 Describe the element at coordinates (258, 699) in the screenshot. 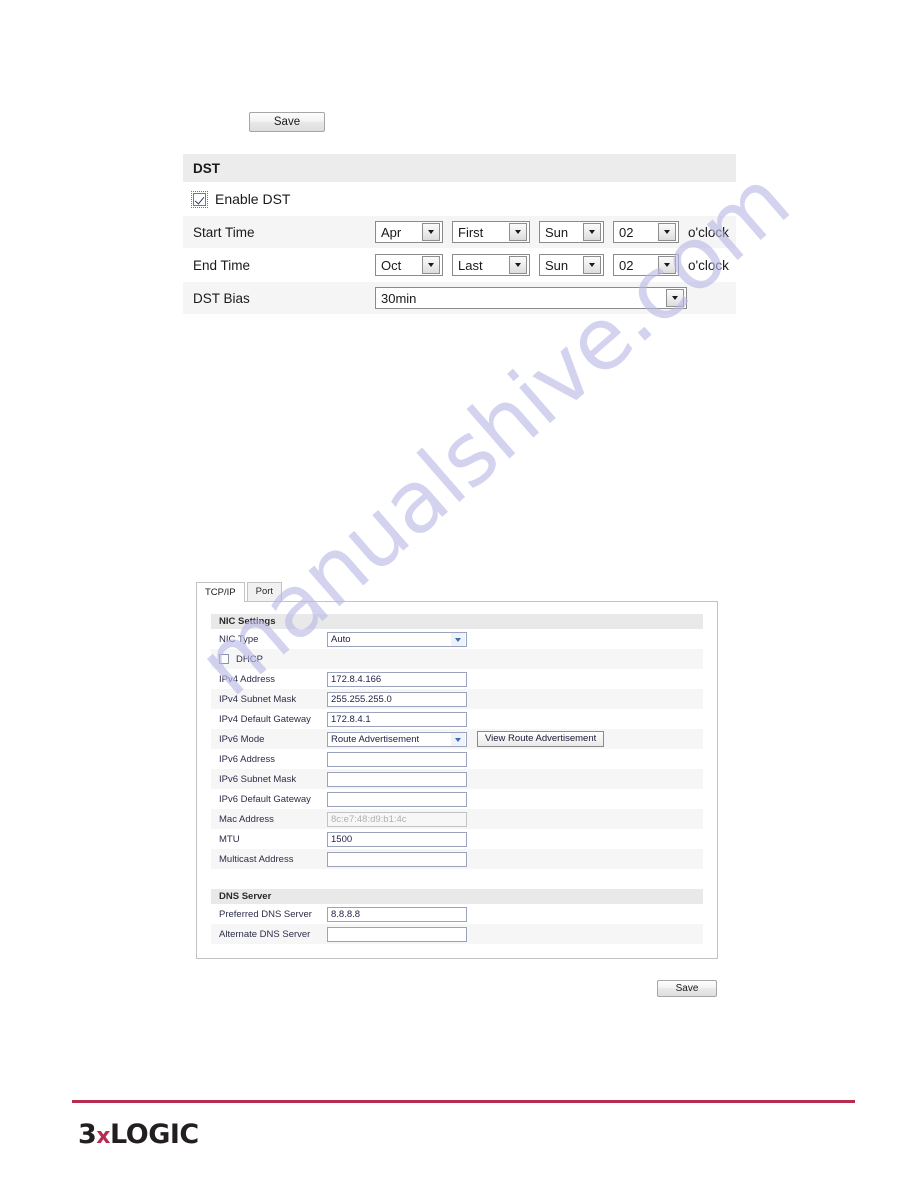

I see `ipv4-subnet-mask-label: IPv4 Subnet Mask` at that location.